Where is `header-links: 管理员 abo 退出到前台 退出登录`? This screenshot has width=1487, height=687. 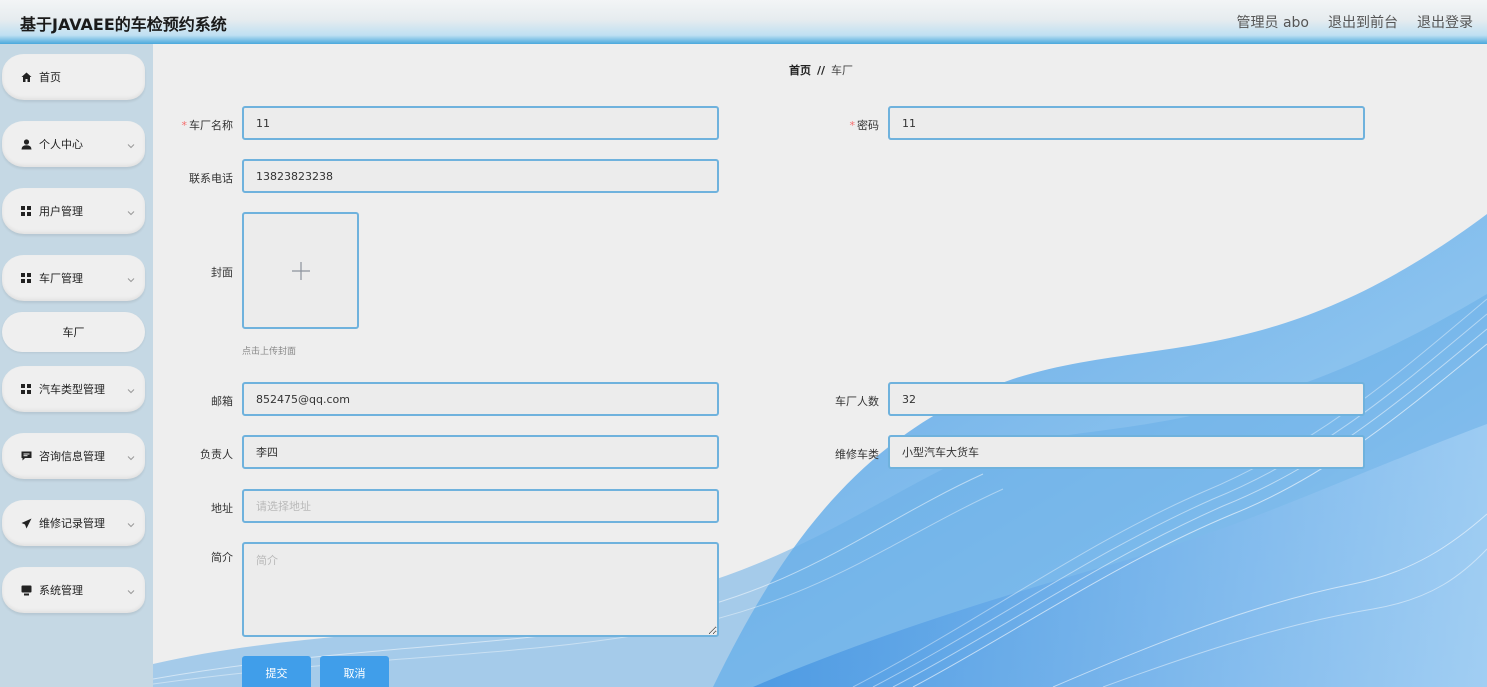
header-links: 管理员 abo 退出到前台 退出登录 is located at coordinates (1355, 22).